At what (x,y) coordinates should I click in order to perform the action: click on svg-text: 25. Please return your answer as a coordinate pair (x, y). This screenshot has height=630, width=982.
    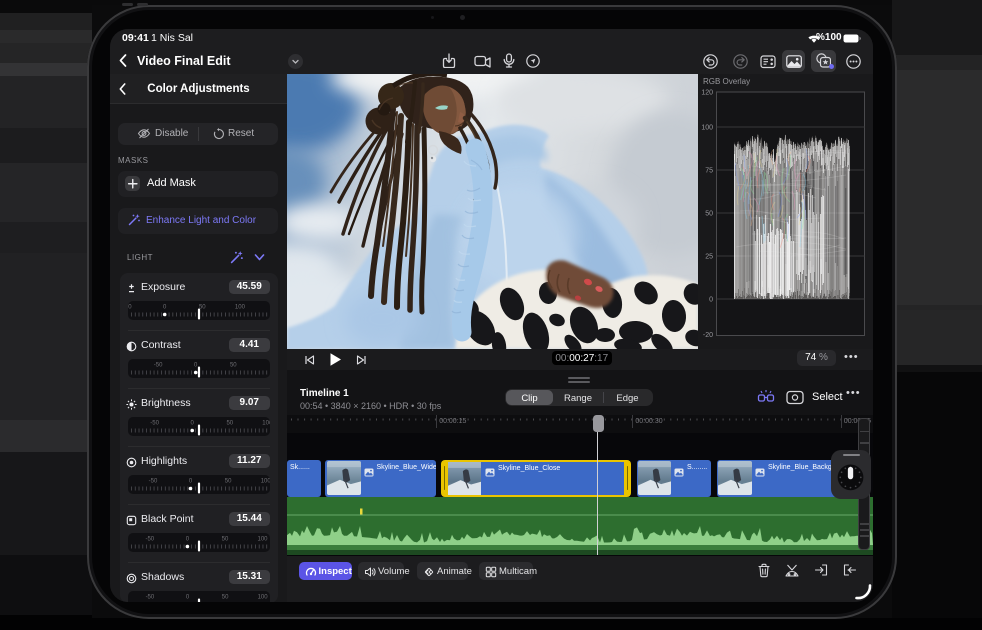
    Looking at the image, I should click on (709, 257).